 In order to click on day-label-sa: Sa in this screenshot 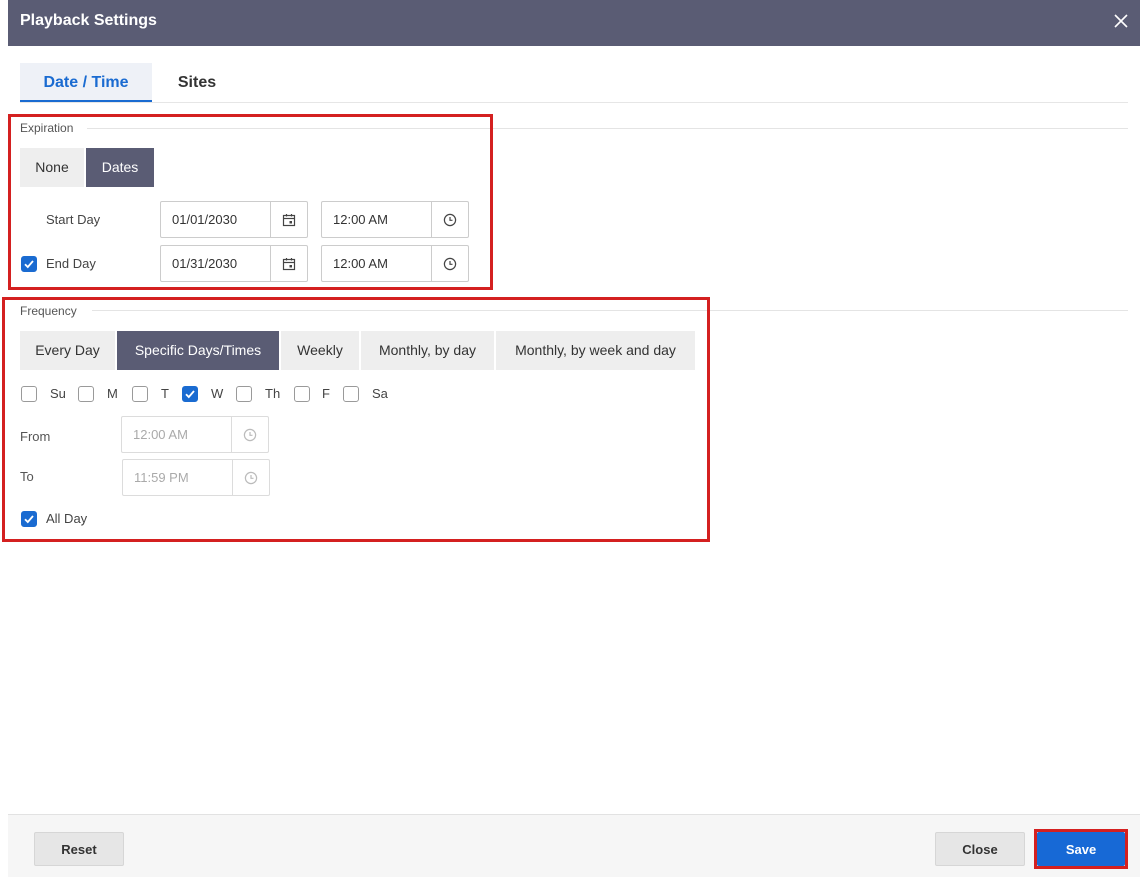, I will do `click(380, 393)`.